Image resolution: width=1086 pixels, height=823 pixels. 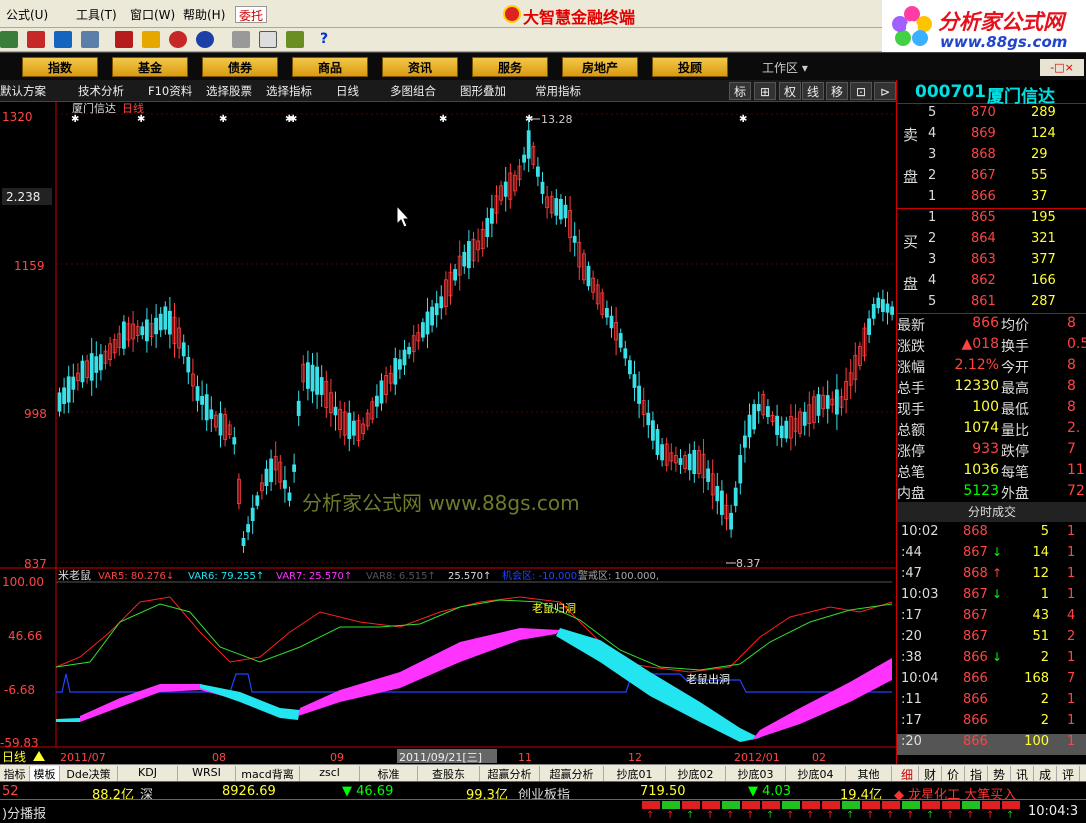 I want to click on indicator-tab: 抄底03, so click(x=756, y=773).